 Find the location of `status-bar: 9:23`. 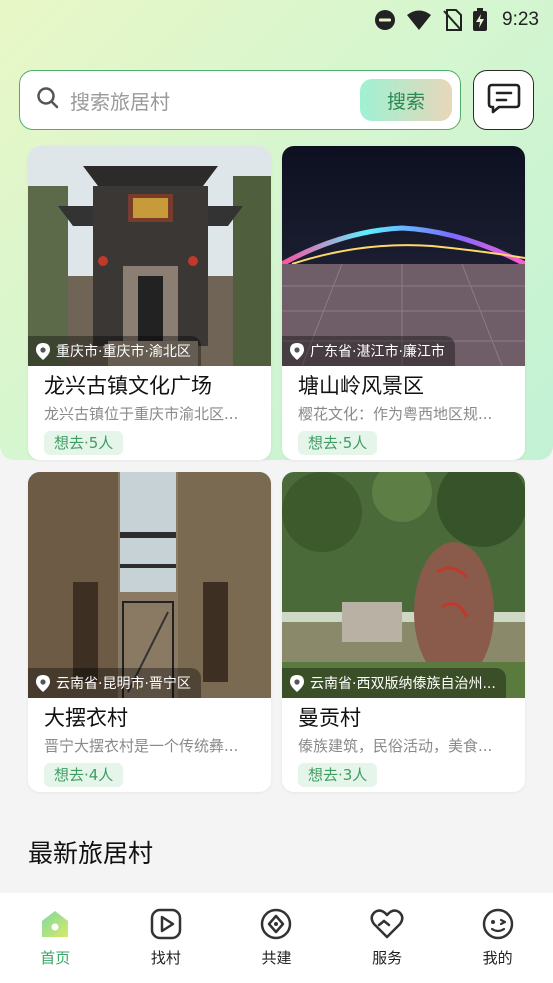

status-bar: 9:23 is located at coordinates (276, 20).